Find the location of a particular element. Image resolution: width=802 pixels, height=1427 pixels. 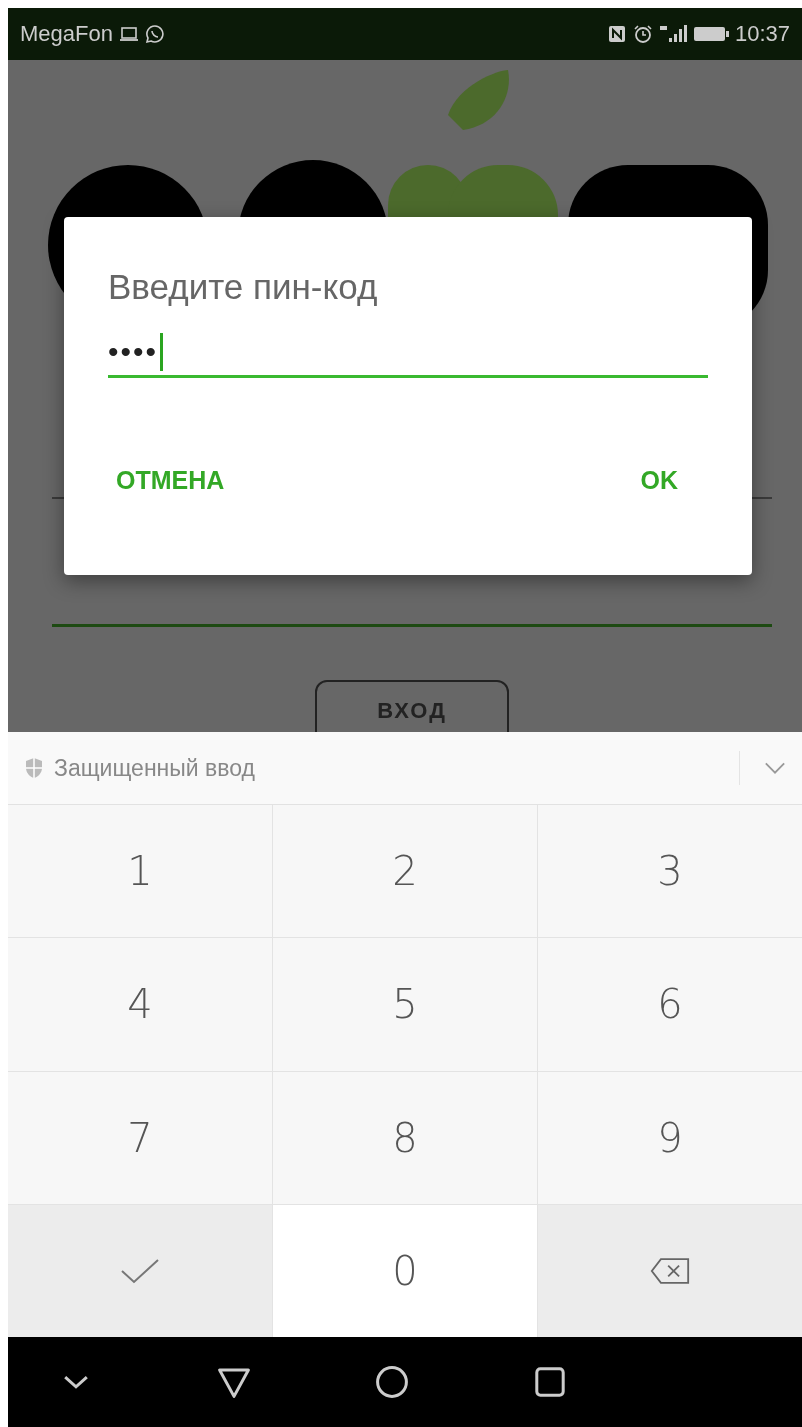

digit-key: 3 is located at coordinates (670, 871).